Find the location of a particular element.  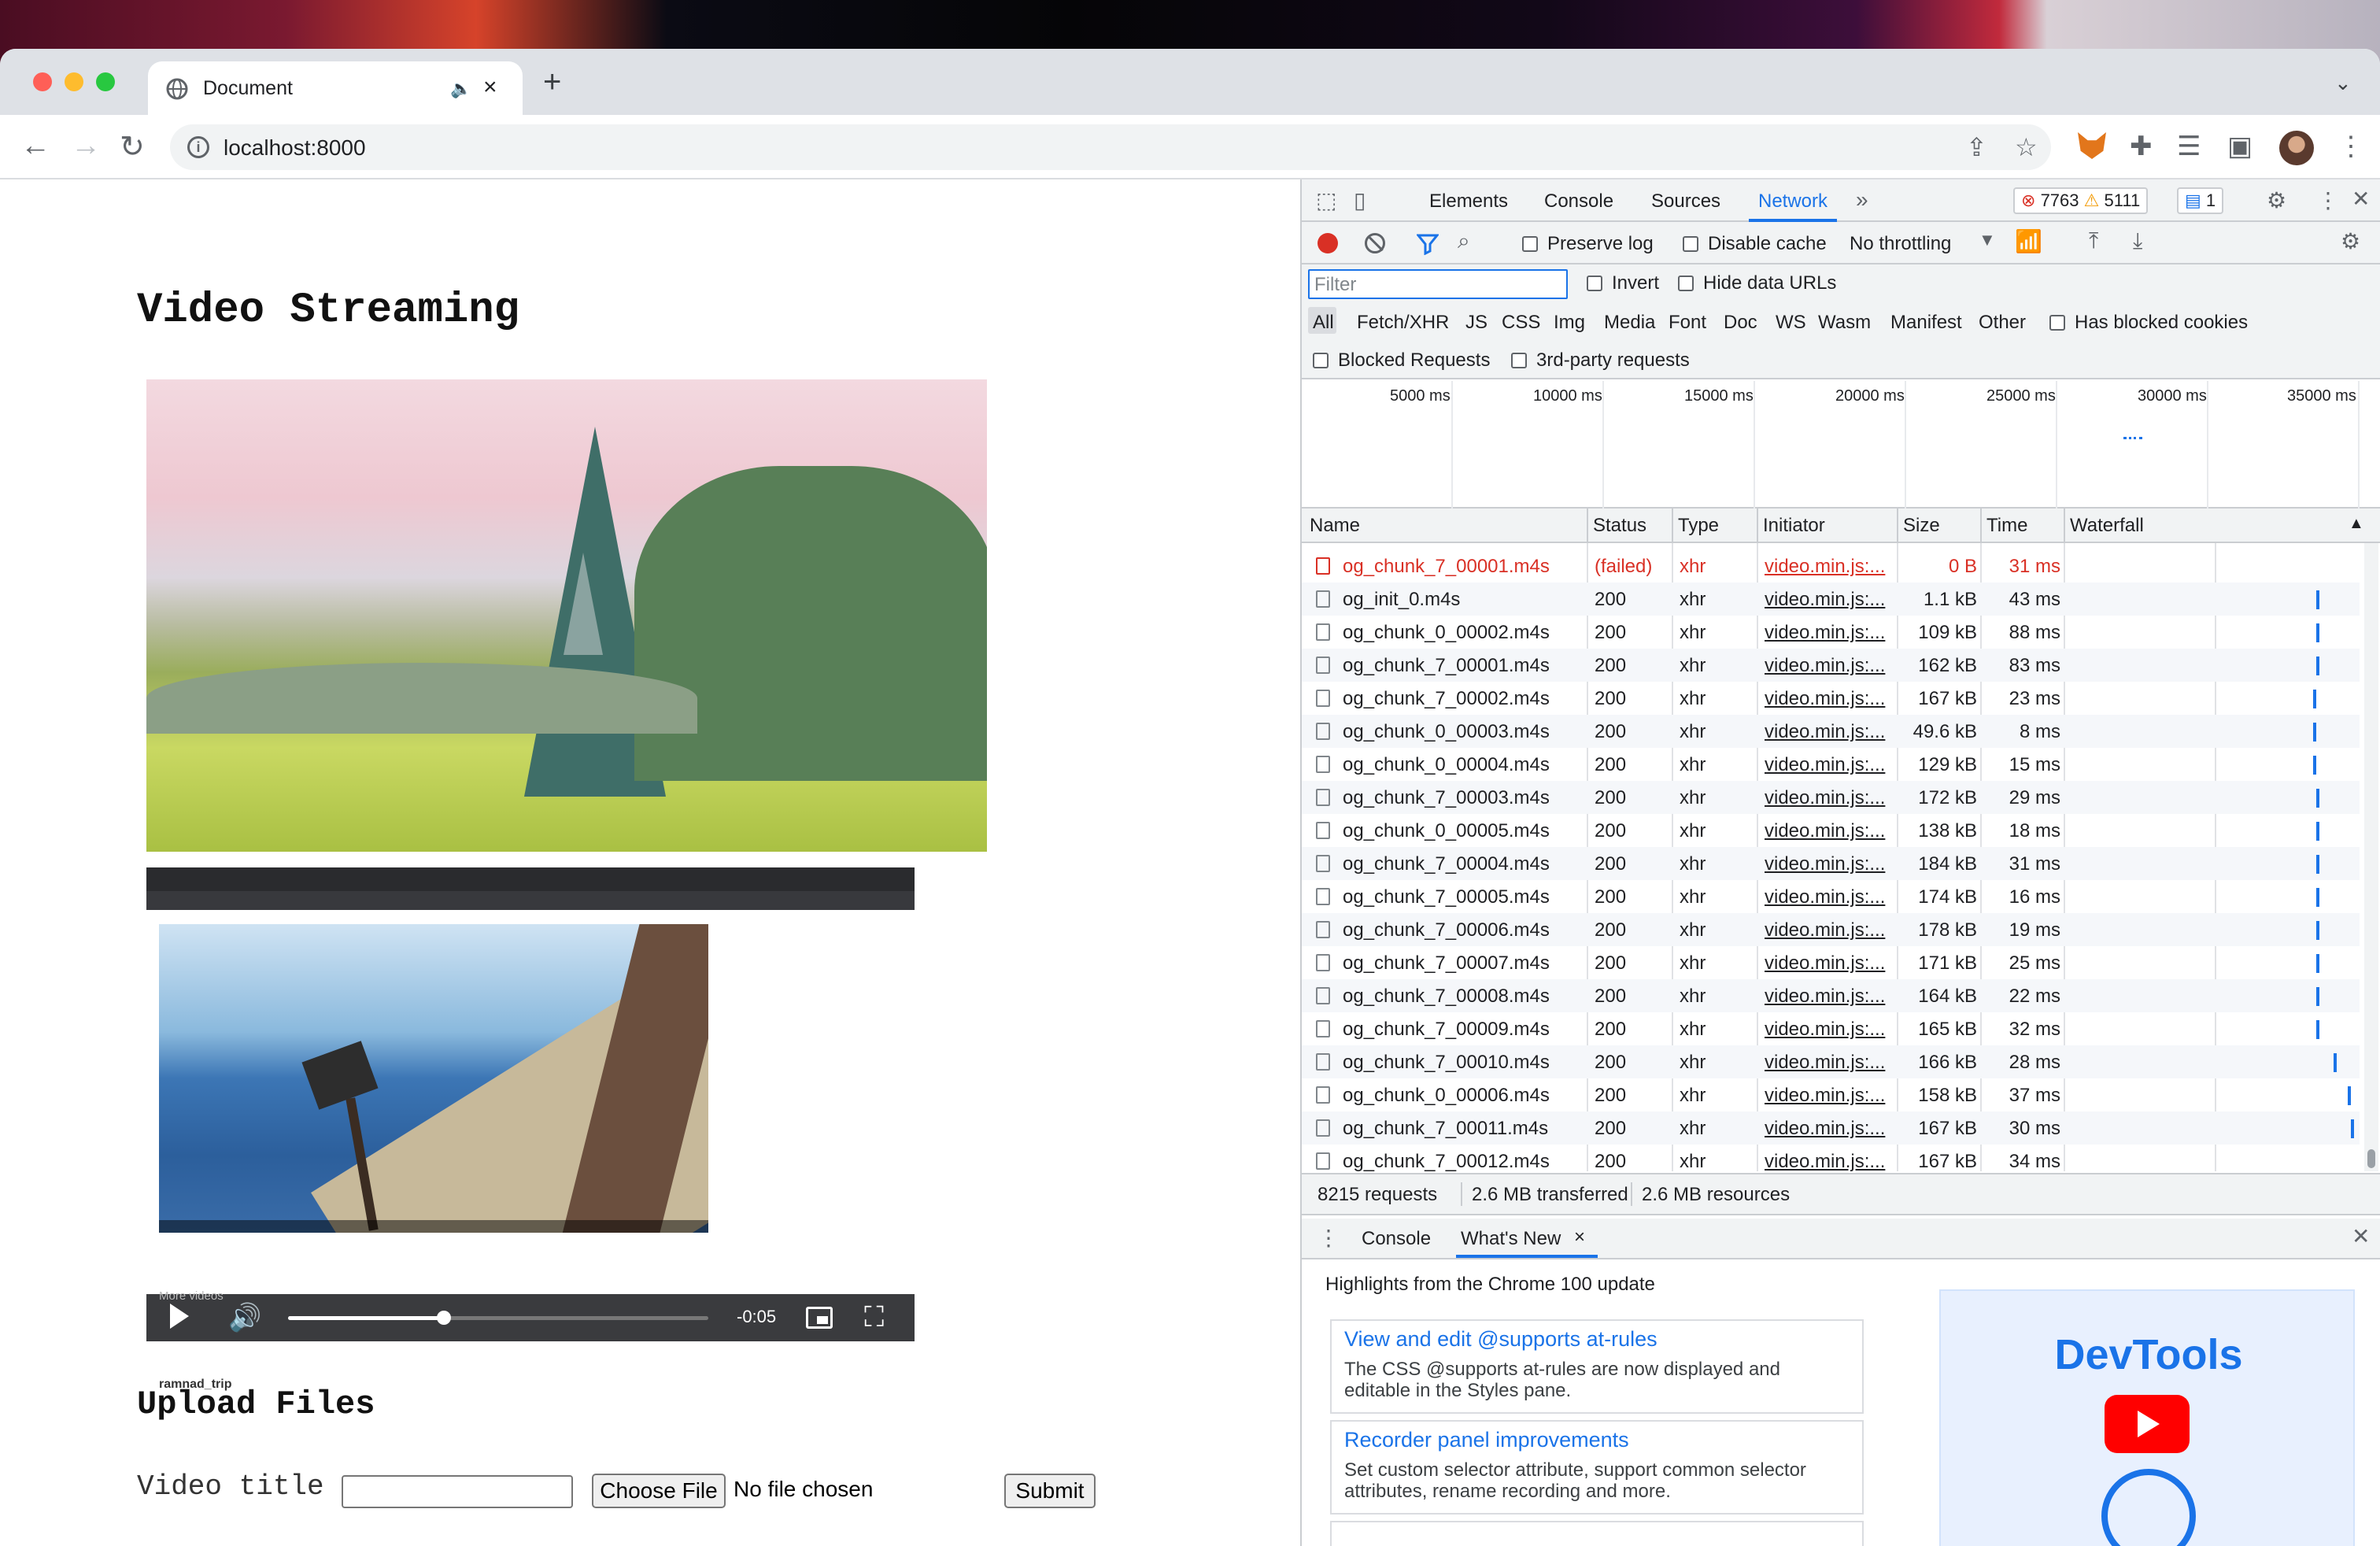

devtools-promo-video: DevTools is located at coordinates (2147, 1417).